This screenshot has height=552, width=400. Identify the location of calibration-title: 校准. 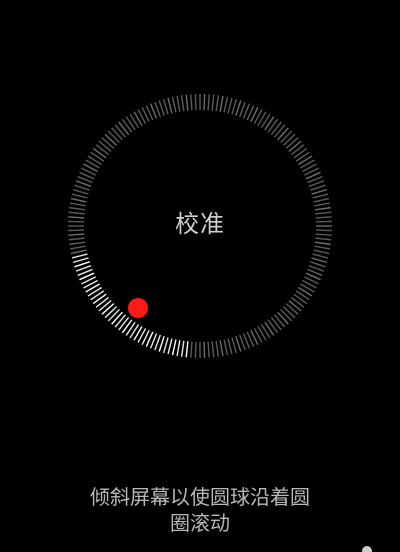
(200, 224).